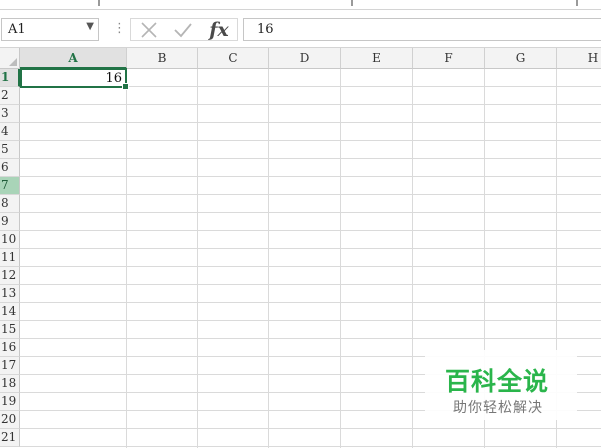 This screenshot has height=448, width=601. Describe the element at coordinates (113, 78) in the screenshot. I see `cell-value: 16` at that location.